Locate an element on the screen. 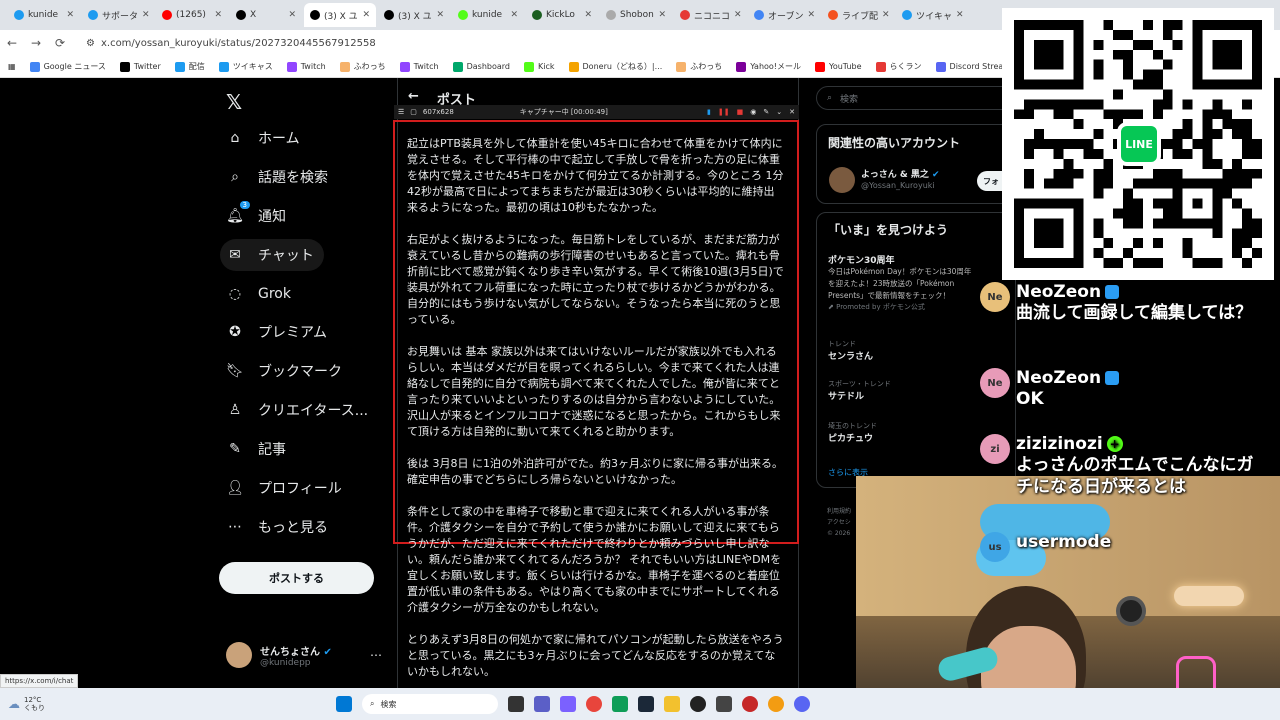 The image size is (1280, 720). menu-icon: ☰ is located at coordinates (401, 112).